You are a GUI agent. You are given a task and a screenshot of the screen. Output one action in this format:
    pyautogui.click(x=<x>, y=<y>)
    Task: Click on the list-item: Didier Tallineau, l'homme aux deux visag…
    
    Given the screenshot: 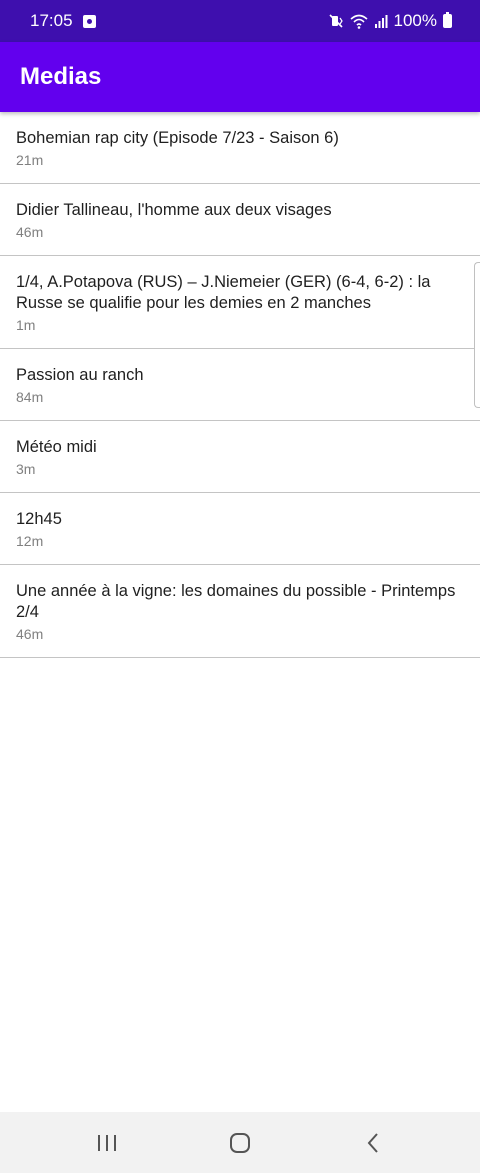 What is the action you would take?
    pyautogui.click(x=240, y=220)
    